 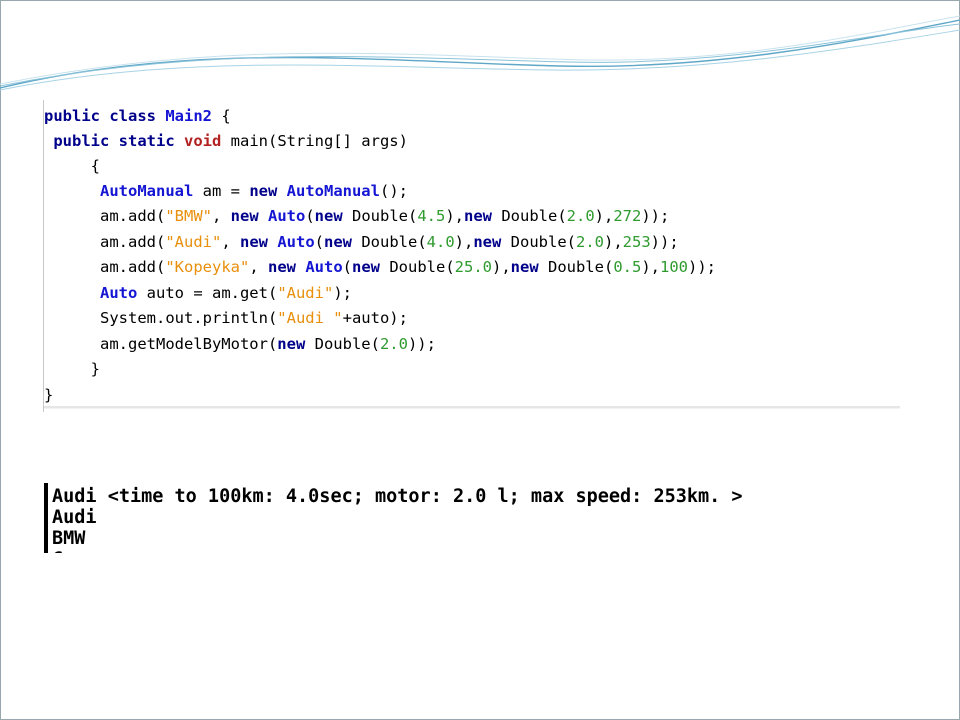 I want to click on code-token: 4.5, so click(x=431, y=216).